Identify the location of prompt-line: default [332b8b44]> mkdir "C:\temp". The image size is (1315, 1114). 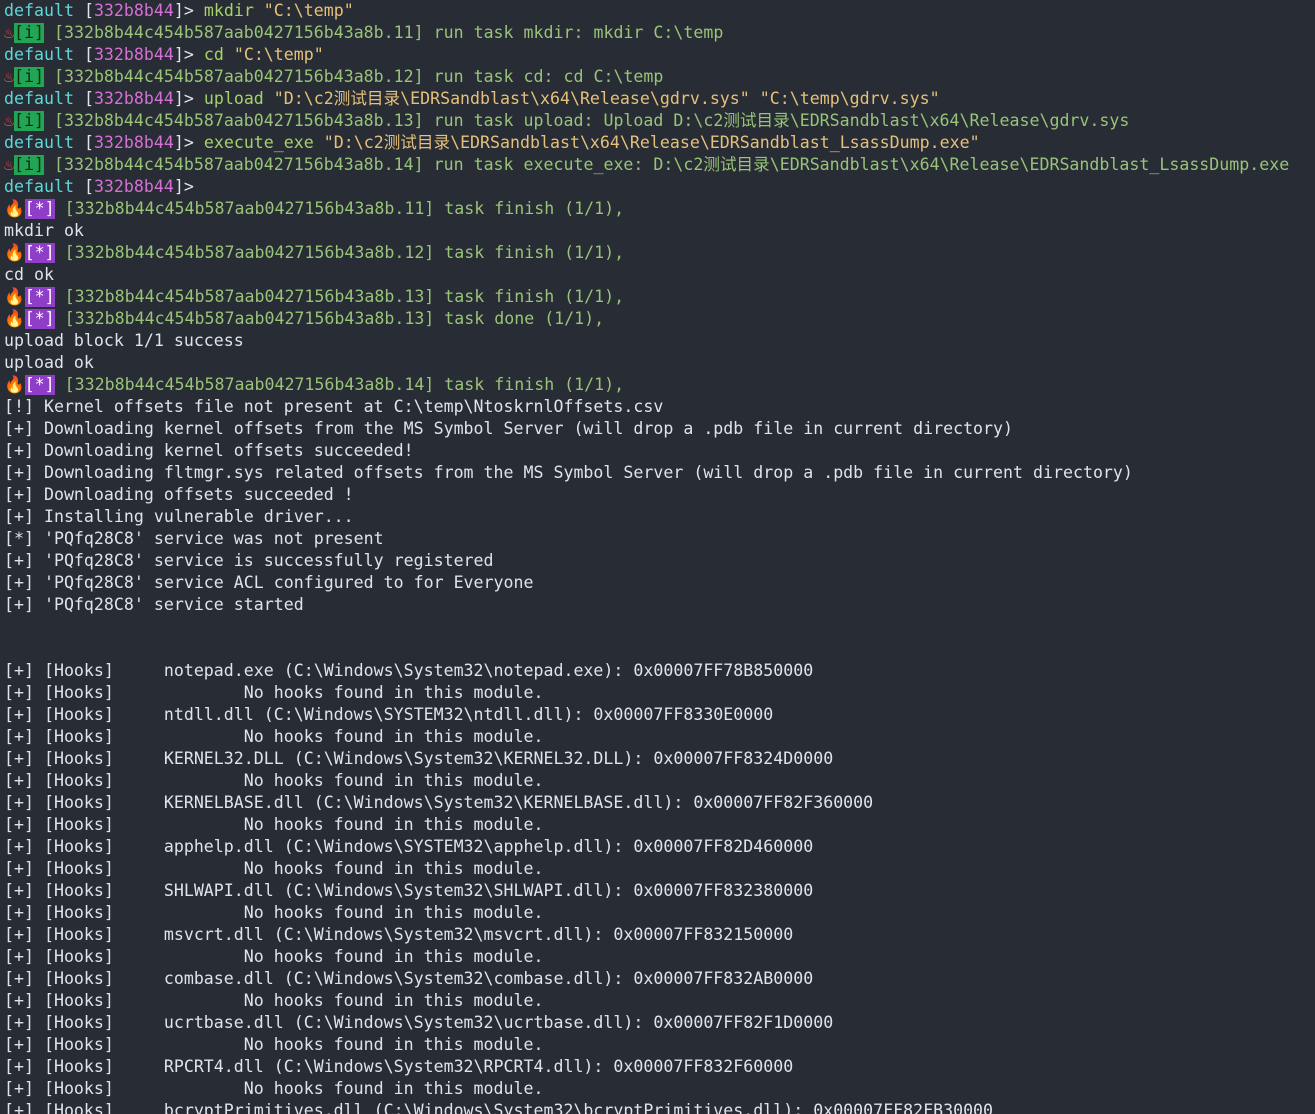
(179, 10).